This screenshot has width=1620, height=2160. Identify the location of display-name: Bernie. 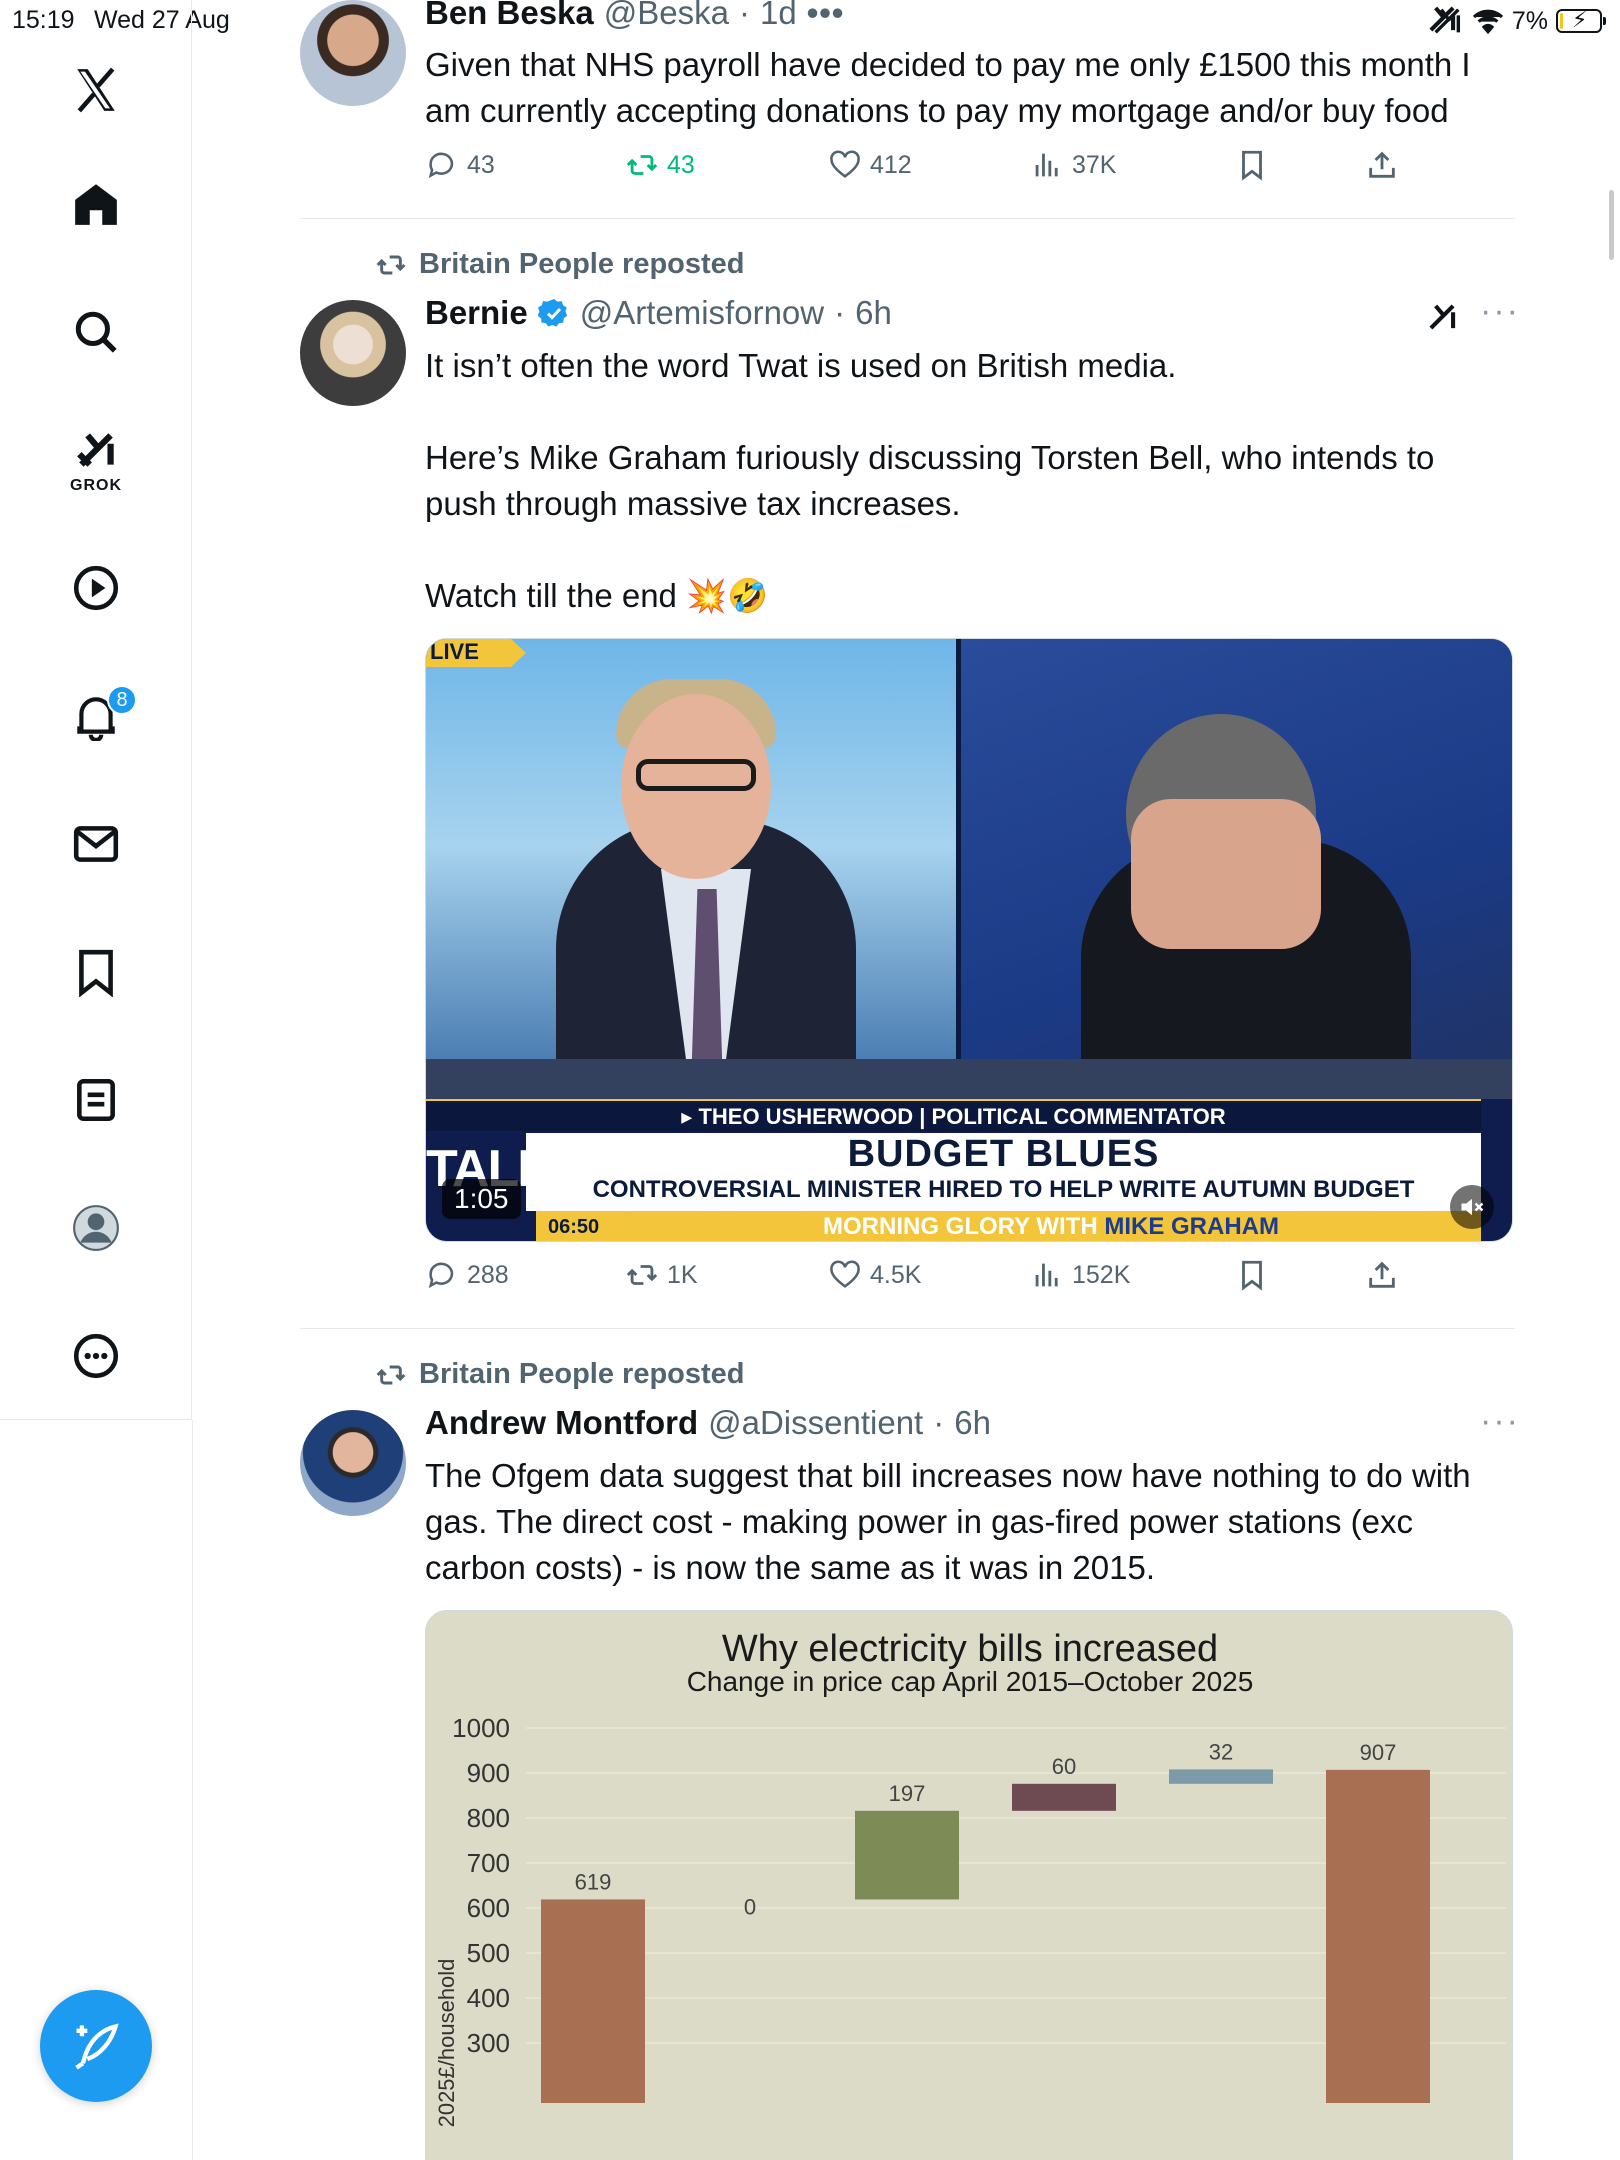
(476, 313).